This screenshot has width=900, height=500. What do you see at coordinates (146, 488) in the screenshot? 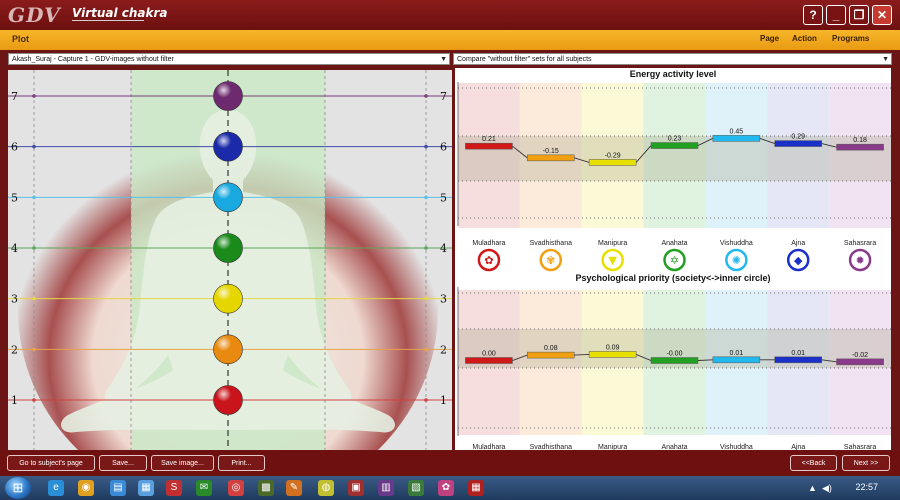
I see `taskbar-app-4-icon: ▦` at bounding box center [146, 488].